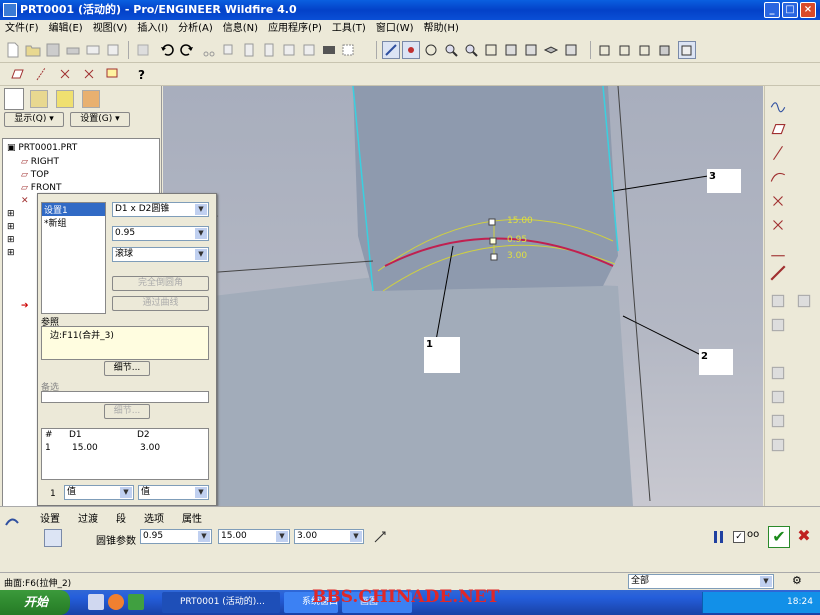 This screenshot has width=820, height=615. Describe the element at coordinates (73, 209) in the screenshot. I see `set-1-item: 设置1` at that location.